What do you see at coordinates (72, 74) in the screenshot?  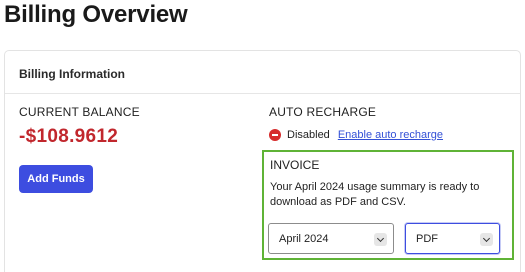 I see `card-title: Billing Information` at bounding box center [72, 74].